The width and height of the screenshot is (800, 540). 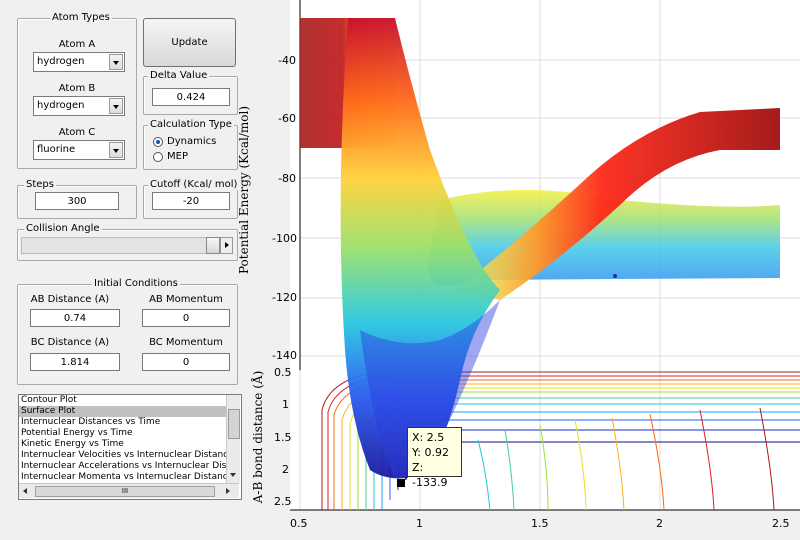 I want to click on z-tick-label: -40, so click(x=287, y=60).